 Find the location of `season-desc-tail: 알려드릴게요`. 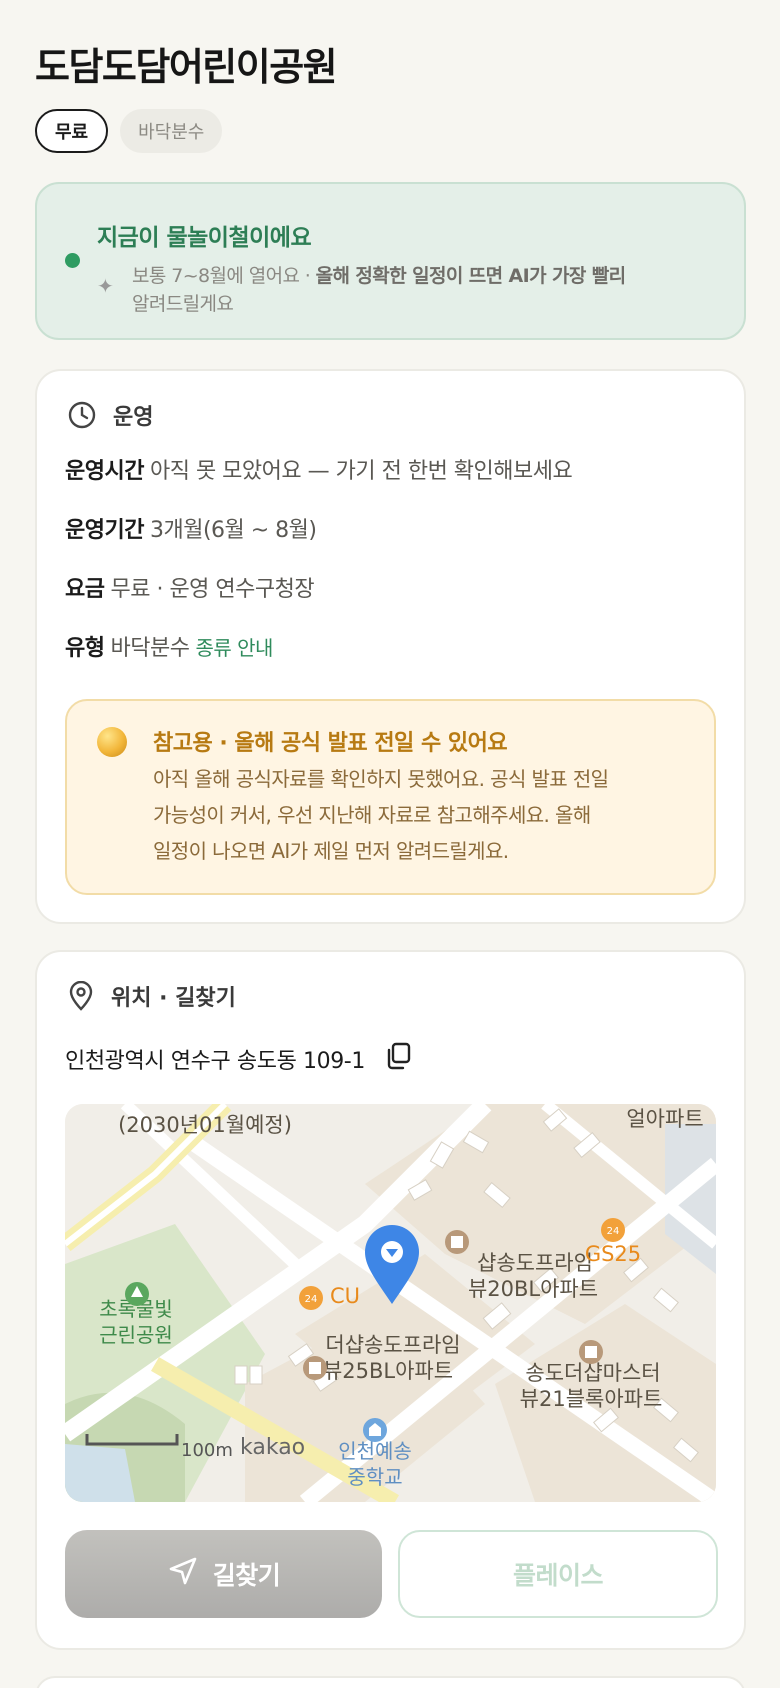

season-desc-tail: 알려드릴게요 is located at coordinates (183, 304).